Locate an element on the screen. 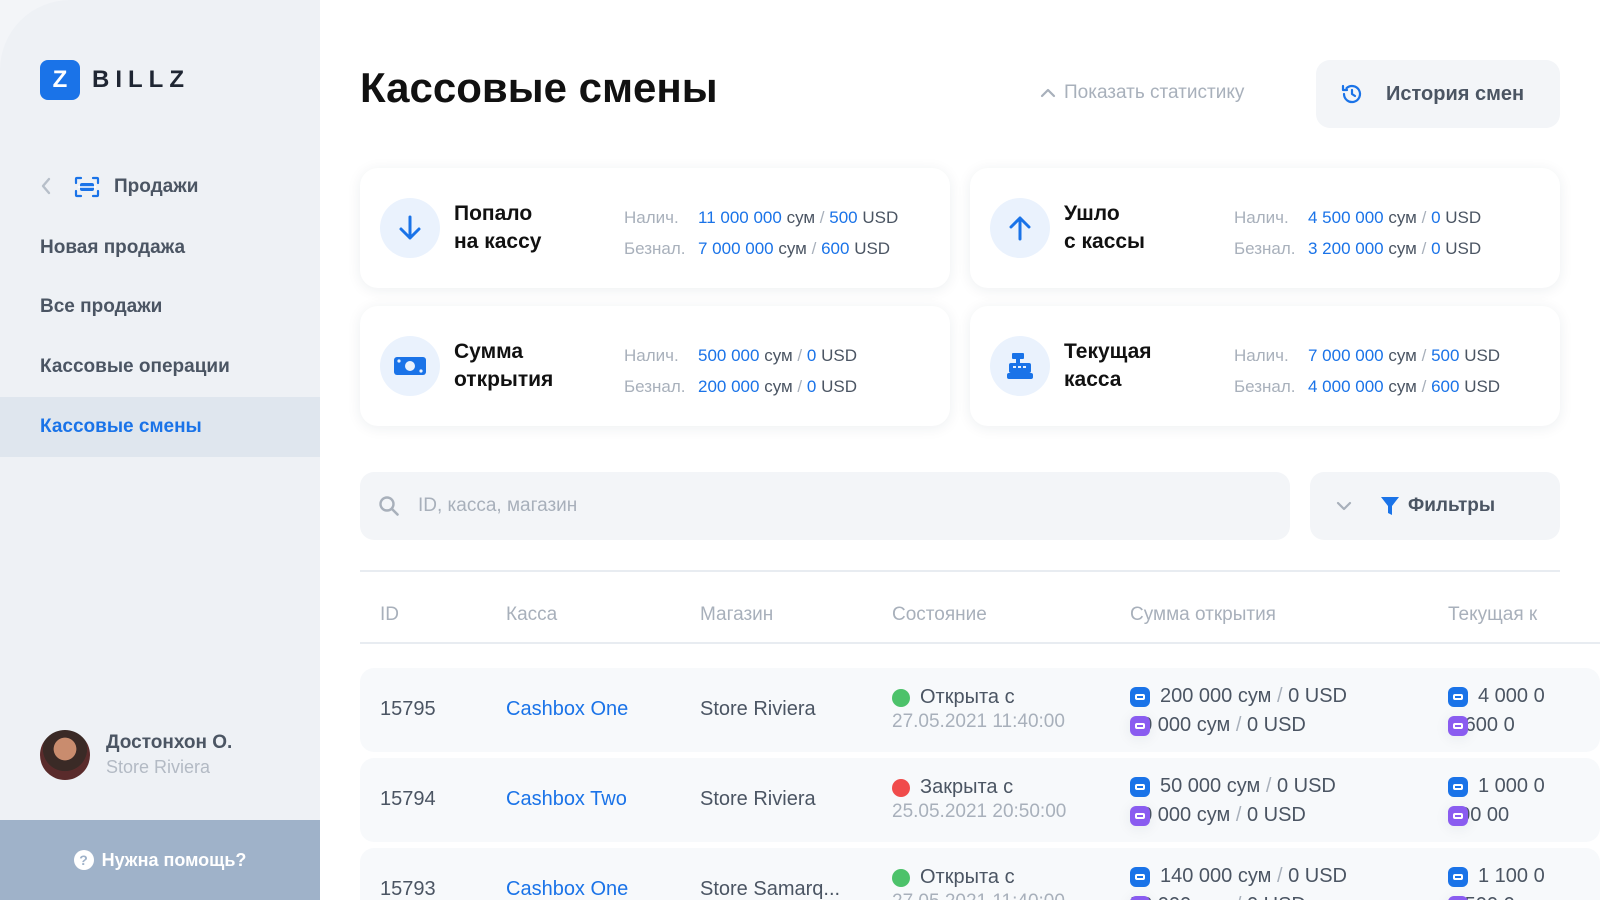 The height and width of the screenshot is (900, 1600). chevron-down-icon is located at coordinates (1344, 506).